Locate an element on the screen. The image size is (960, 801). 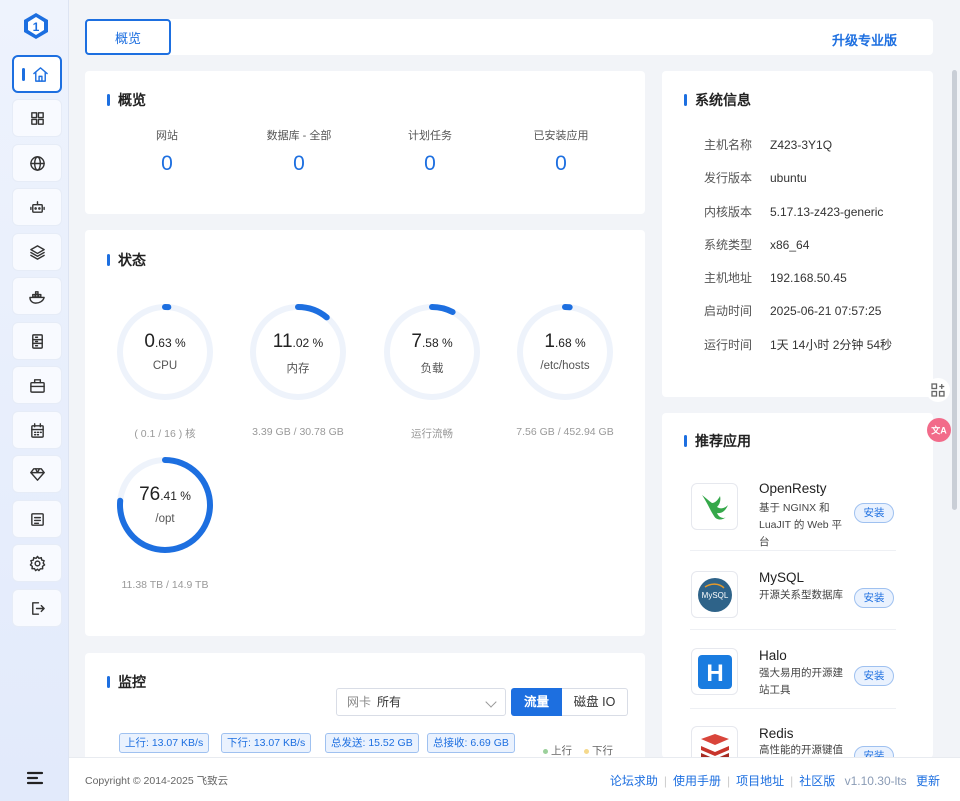
calendar-icon is located at coordinates (37, 430).